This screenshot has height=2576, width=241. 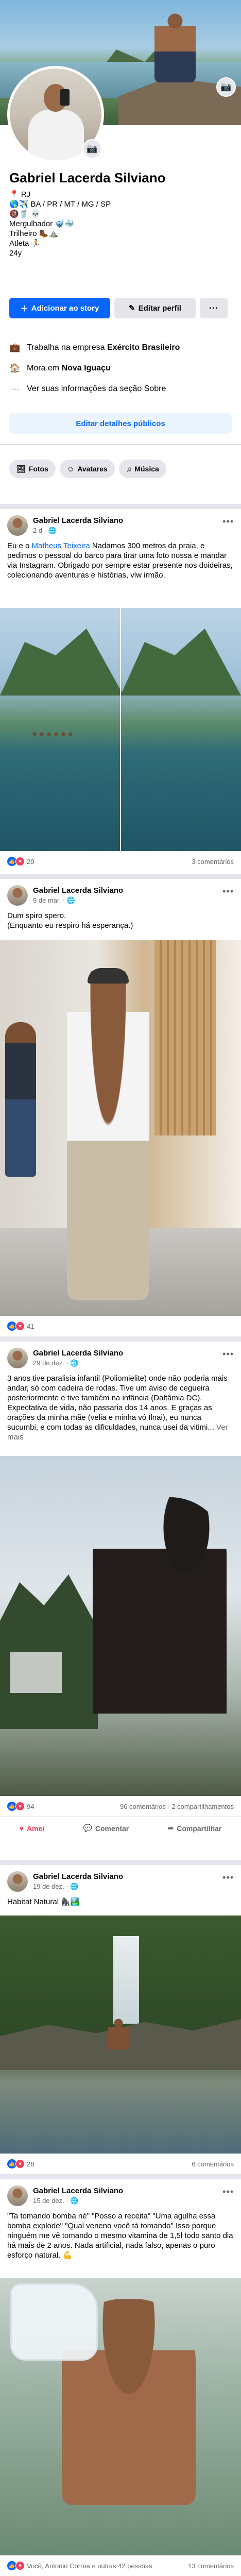 What do you see at coordinates (87, 1828) in the screenshot?
I see `comment-icon: 💬` at bounding box center [87, 1828].